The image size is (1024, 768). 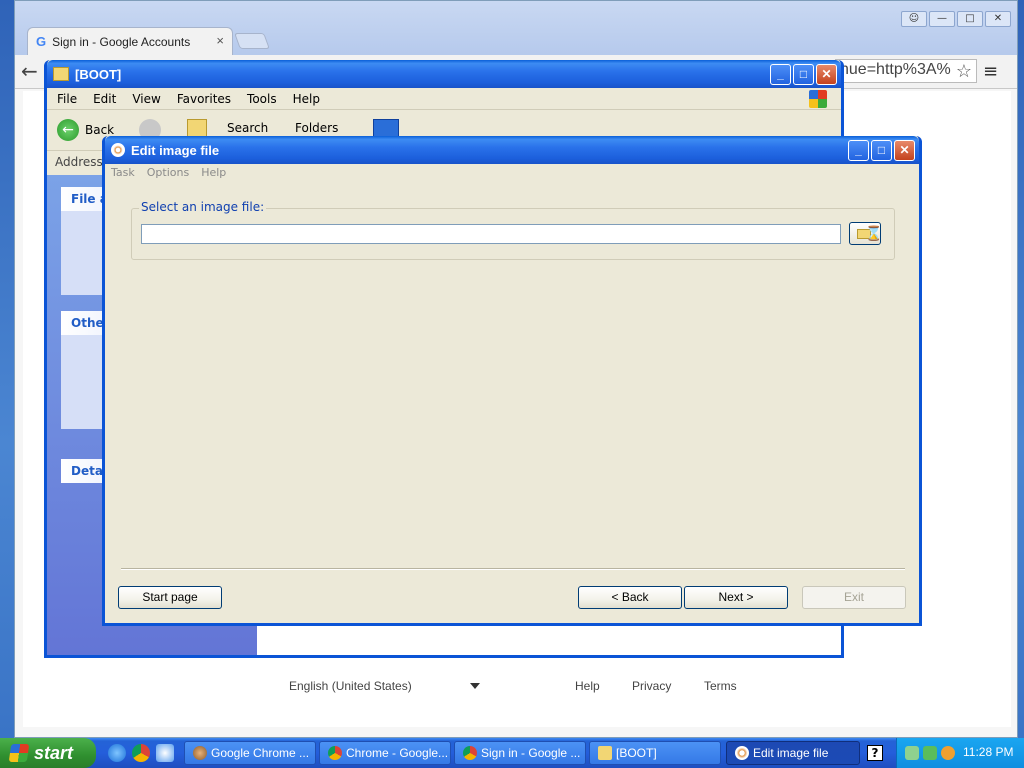 I want to click on search-icon, so click(x=948, y=753).